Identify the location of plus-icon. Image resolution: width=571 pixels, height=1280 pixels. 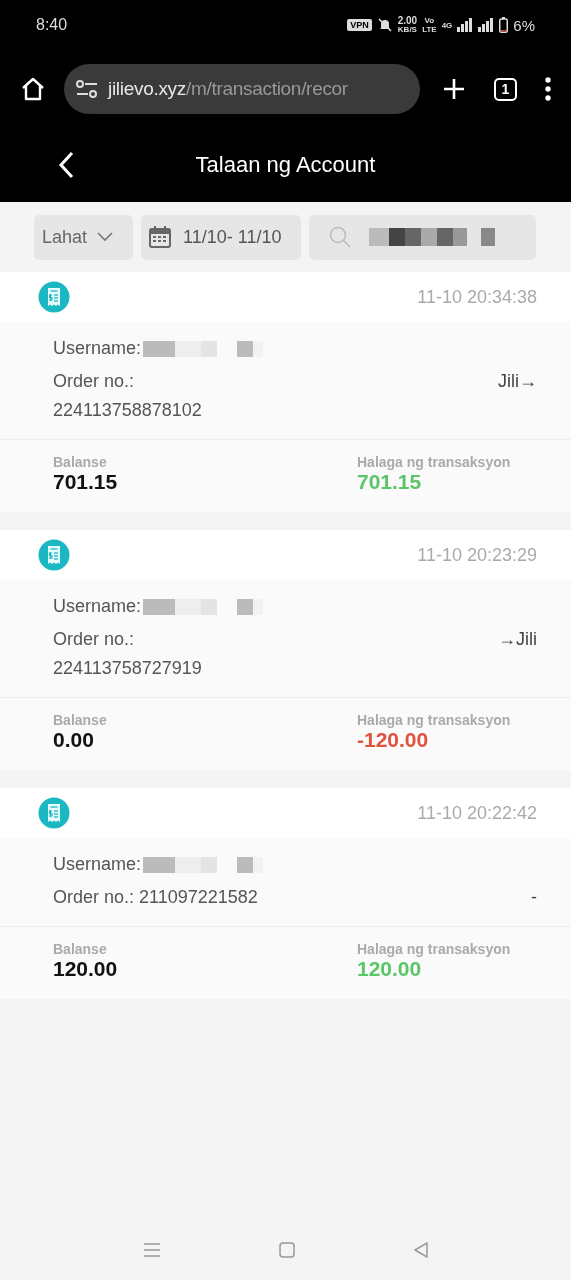
(454, 89).